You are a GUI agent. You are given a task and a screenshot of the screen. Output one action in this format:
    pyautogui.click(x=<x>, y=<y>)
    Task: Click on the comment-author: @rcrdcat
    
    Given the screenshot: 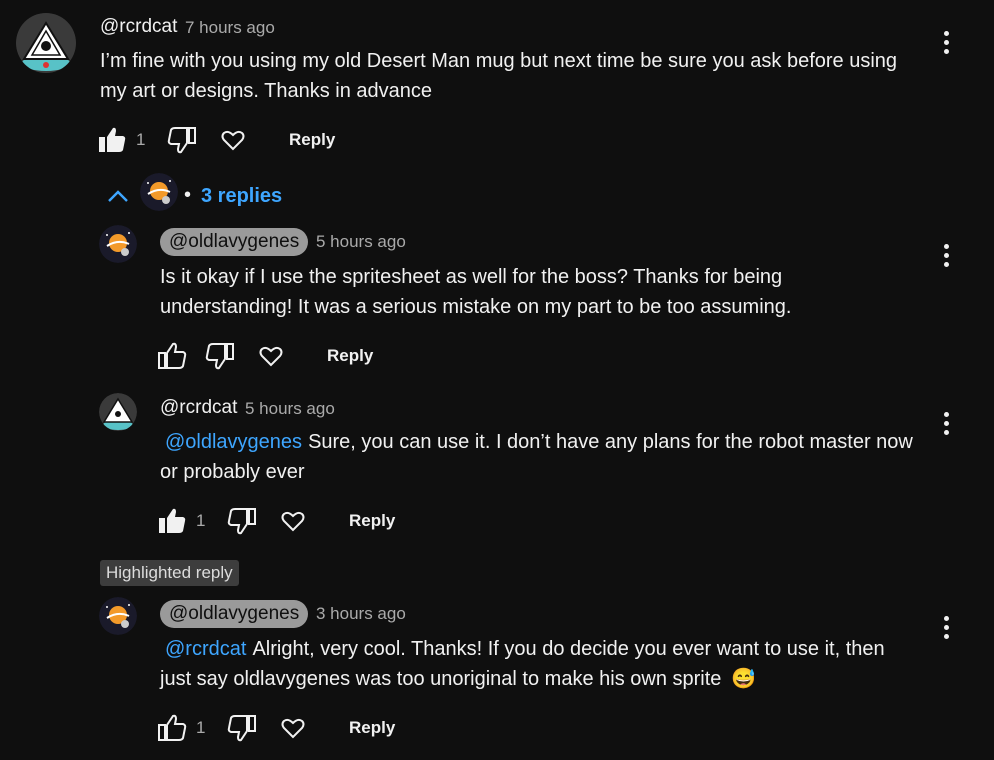 What is the action you would take?
    pyautogui.click(x=138, y=27)
    